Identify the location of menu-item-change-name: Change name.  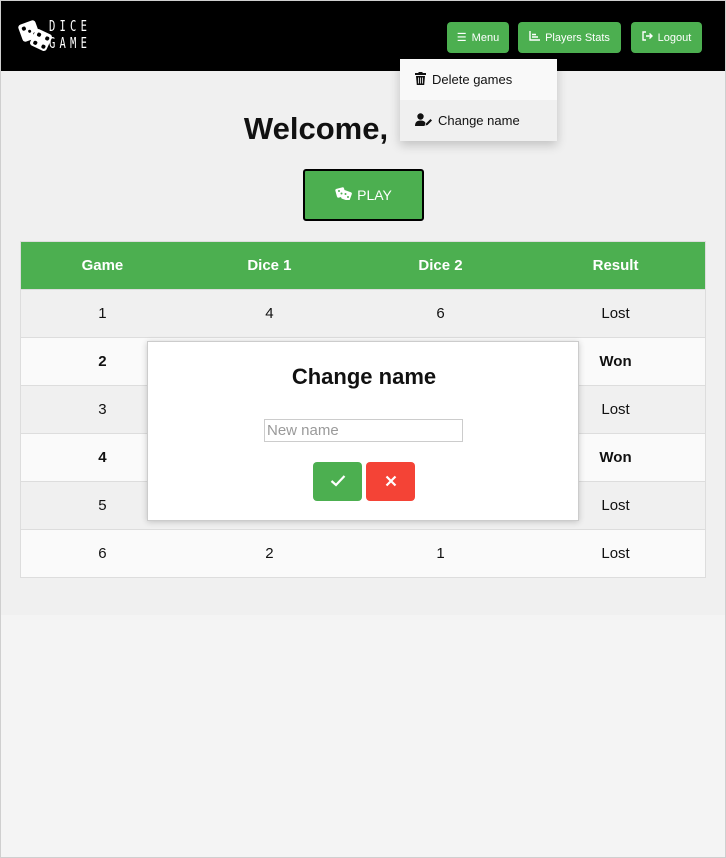
(478, 120).